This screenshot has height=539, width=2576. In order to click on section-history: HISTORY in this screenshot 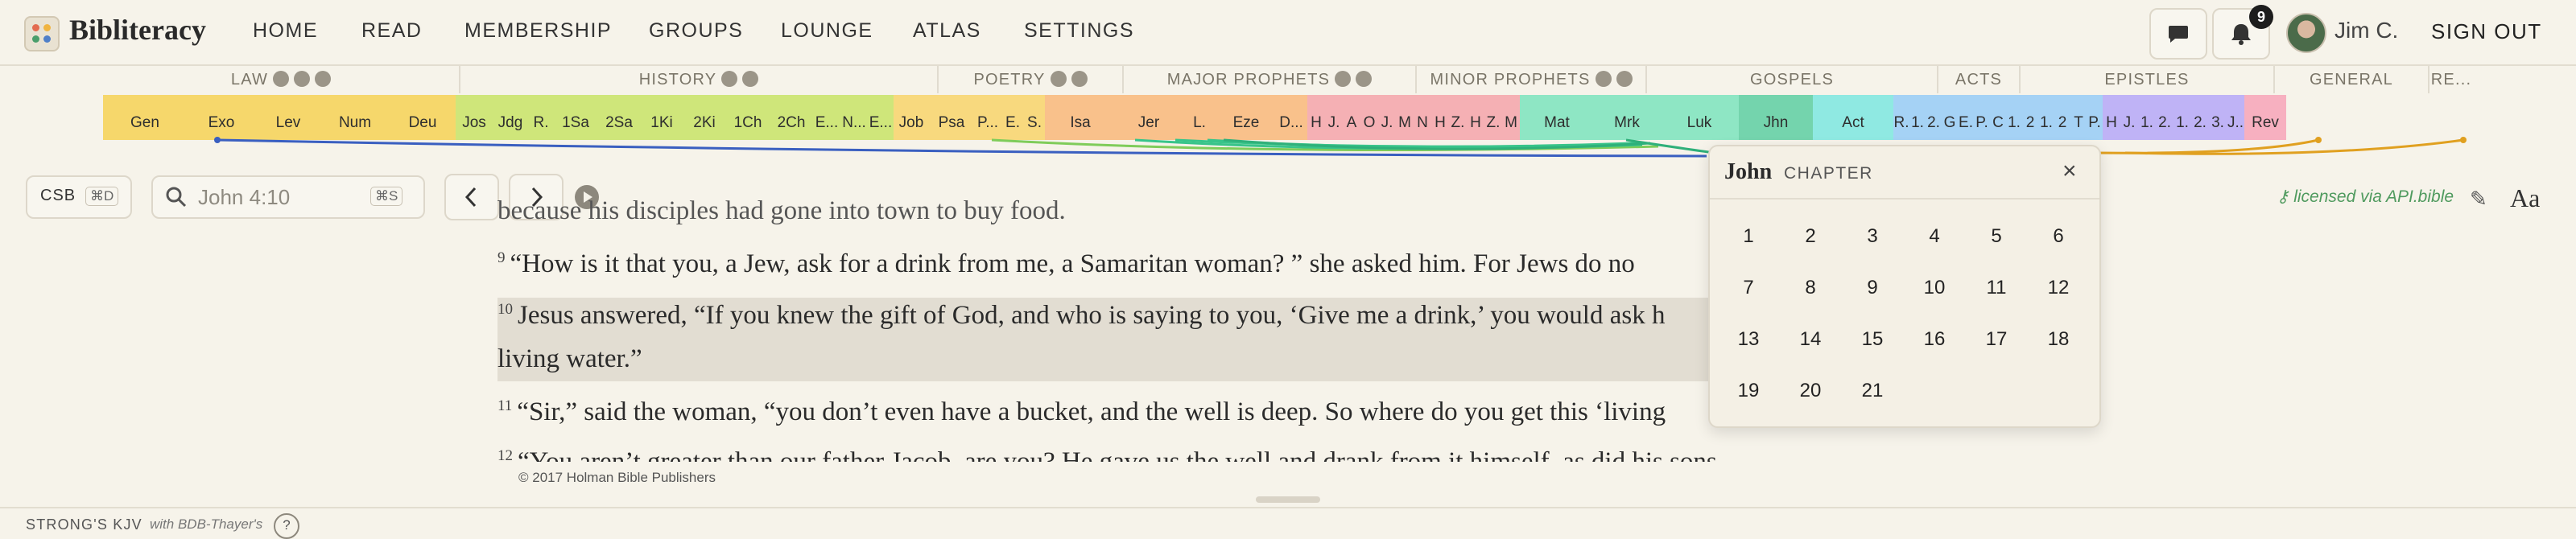, I will do `click(699, 79)`.